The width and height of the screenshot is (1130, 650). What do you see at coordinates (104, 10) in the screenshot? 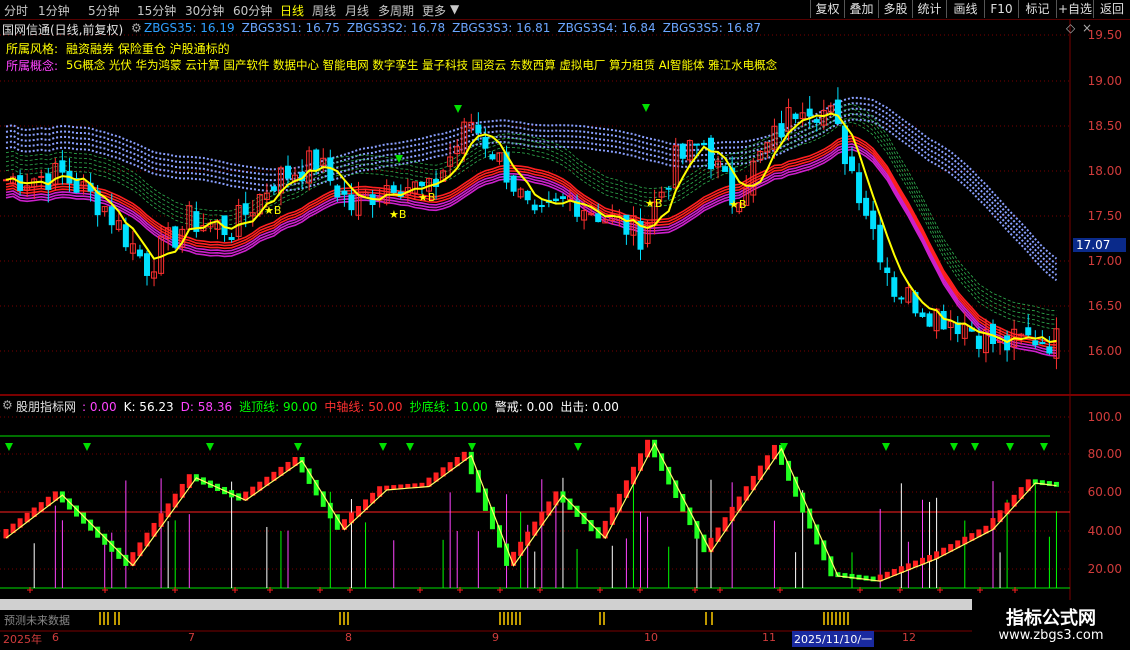
I see `period-tab-5min: 5分钟` at bounding box center [104, 10].